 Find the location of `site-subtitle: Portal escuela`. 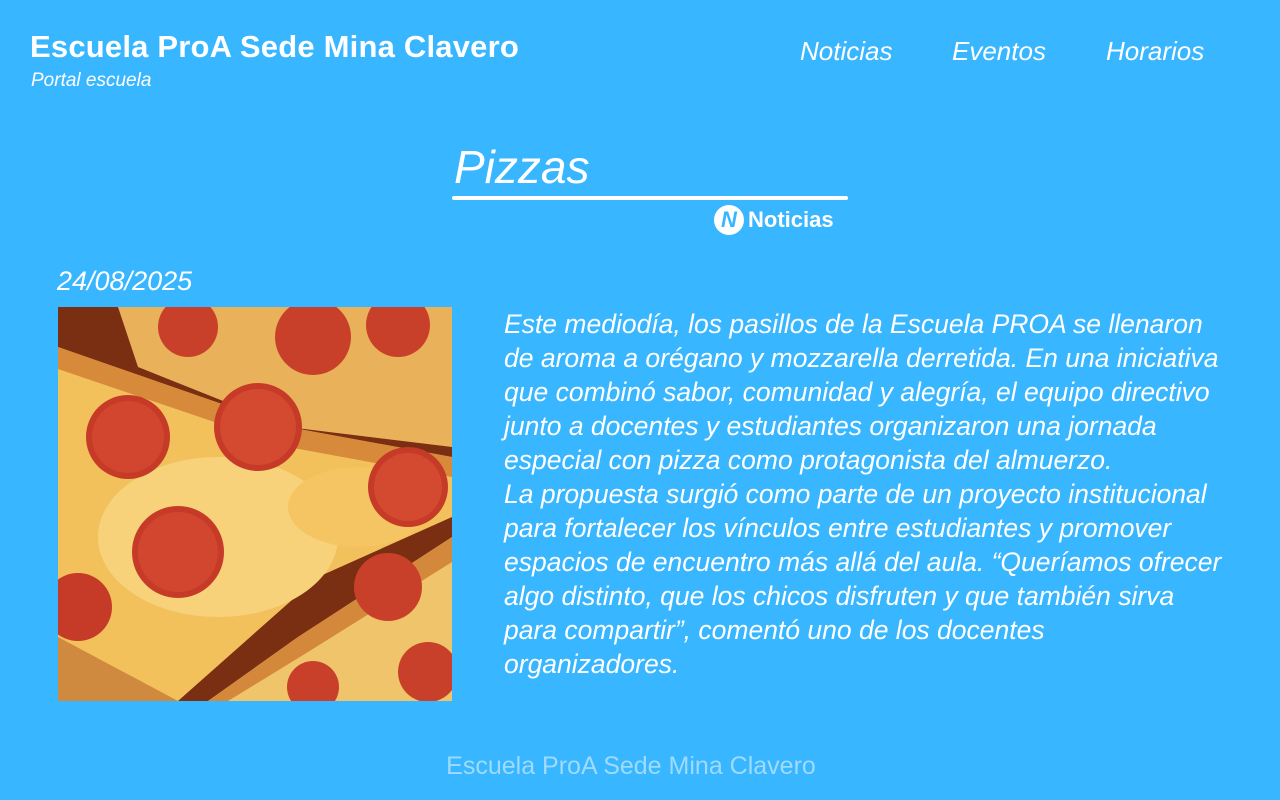

site-subtitle: Portal escuela is located at coordinates (91, 80).